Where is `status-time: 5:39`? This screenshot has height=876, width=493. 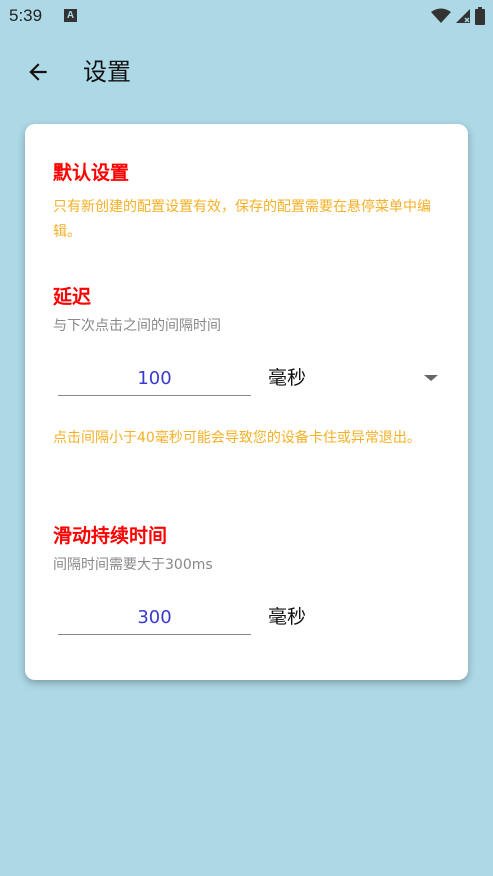 status-time: 5:39 is located at coordinates (26, 15).